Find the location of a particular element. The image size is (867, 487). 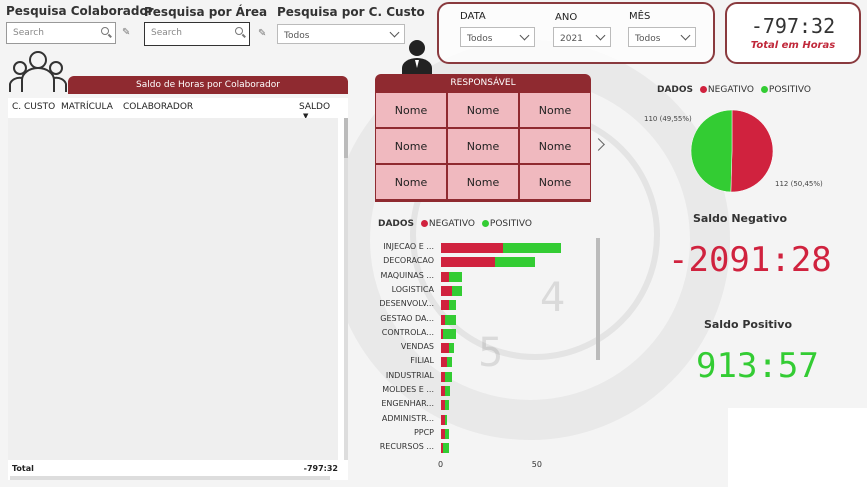

bar-category-label: VENDAS is located at coordinates (417, 347).